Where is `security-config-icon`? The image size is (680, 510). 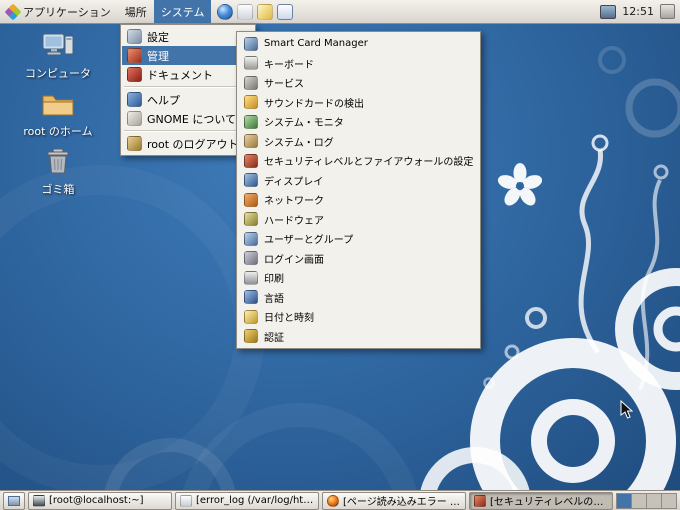
security-config-icon is located at coordinates (480, 500).